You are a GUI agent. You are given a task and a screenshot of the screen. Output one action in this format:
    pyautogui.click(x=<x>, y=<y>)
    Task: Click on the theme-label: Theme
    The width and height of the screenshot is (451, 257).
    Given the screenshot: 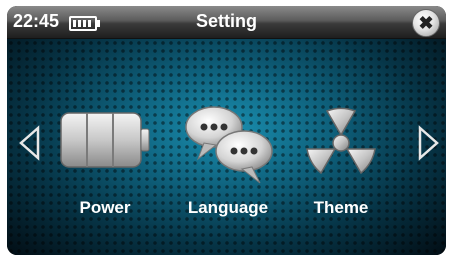 What is the action you would take?
    pyautogui.click(x=341, y=207)
    